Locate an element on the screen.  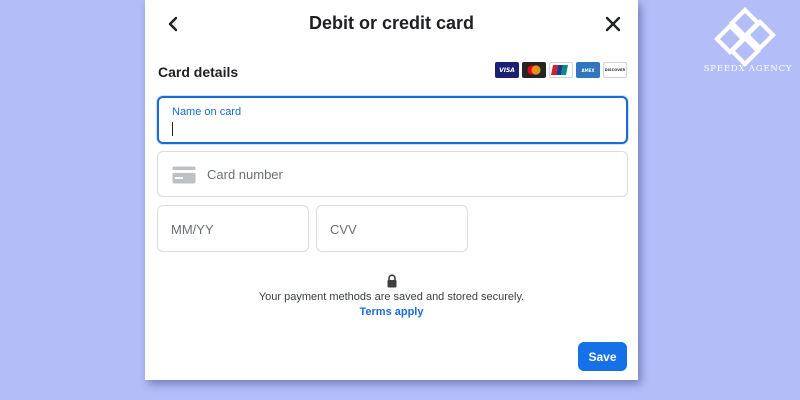
cvv-placeholder: CVV is located at coordinates (343, 229).